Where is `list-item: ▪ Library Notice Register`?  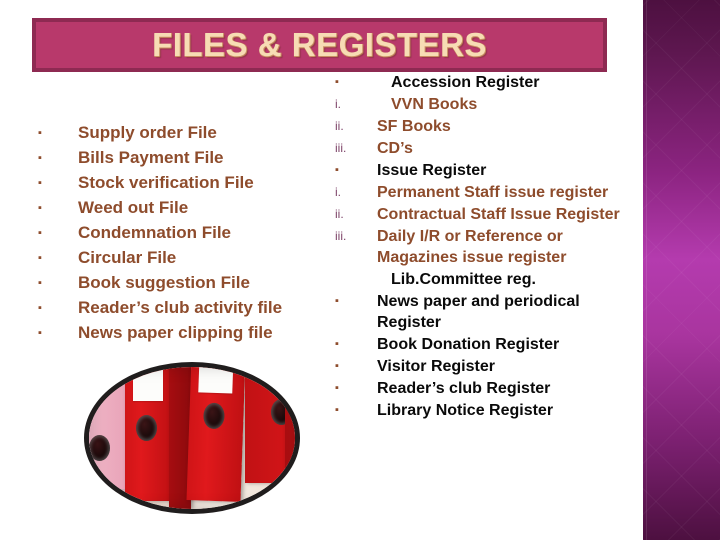 list-item: ▪ Library Notice Register is located at coordinates (485, 410).